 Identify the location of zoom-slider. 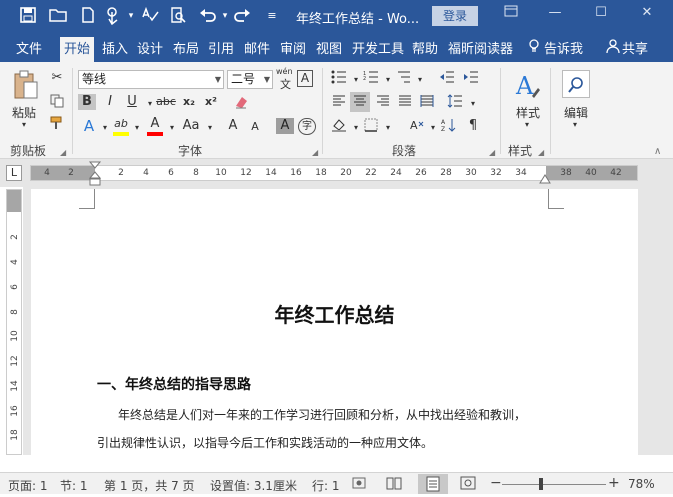
(554, 484).